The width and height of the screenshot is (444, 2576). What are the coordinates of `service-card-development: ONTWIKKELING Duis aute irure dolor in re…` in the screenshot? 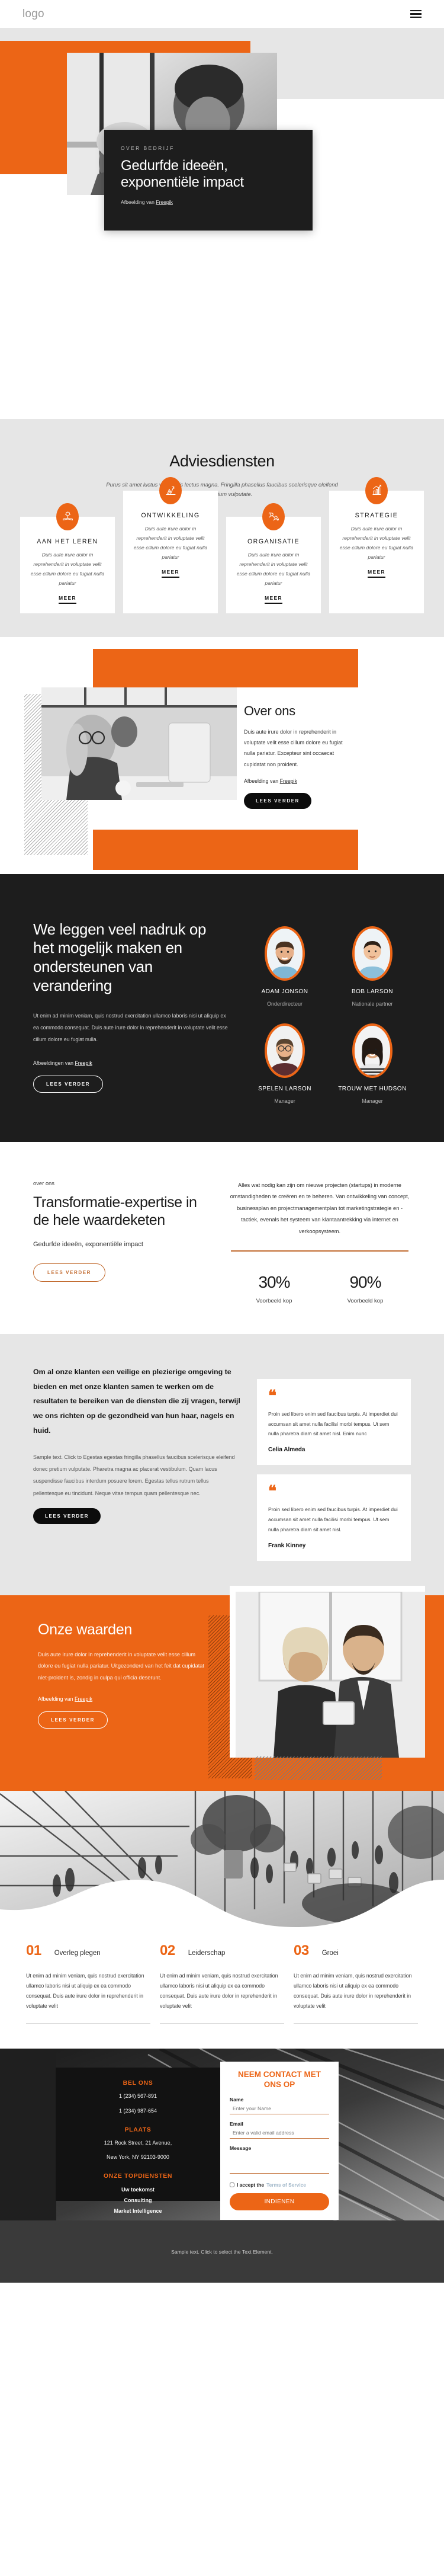 It's located at (170, 544).